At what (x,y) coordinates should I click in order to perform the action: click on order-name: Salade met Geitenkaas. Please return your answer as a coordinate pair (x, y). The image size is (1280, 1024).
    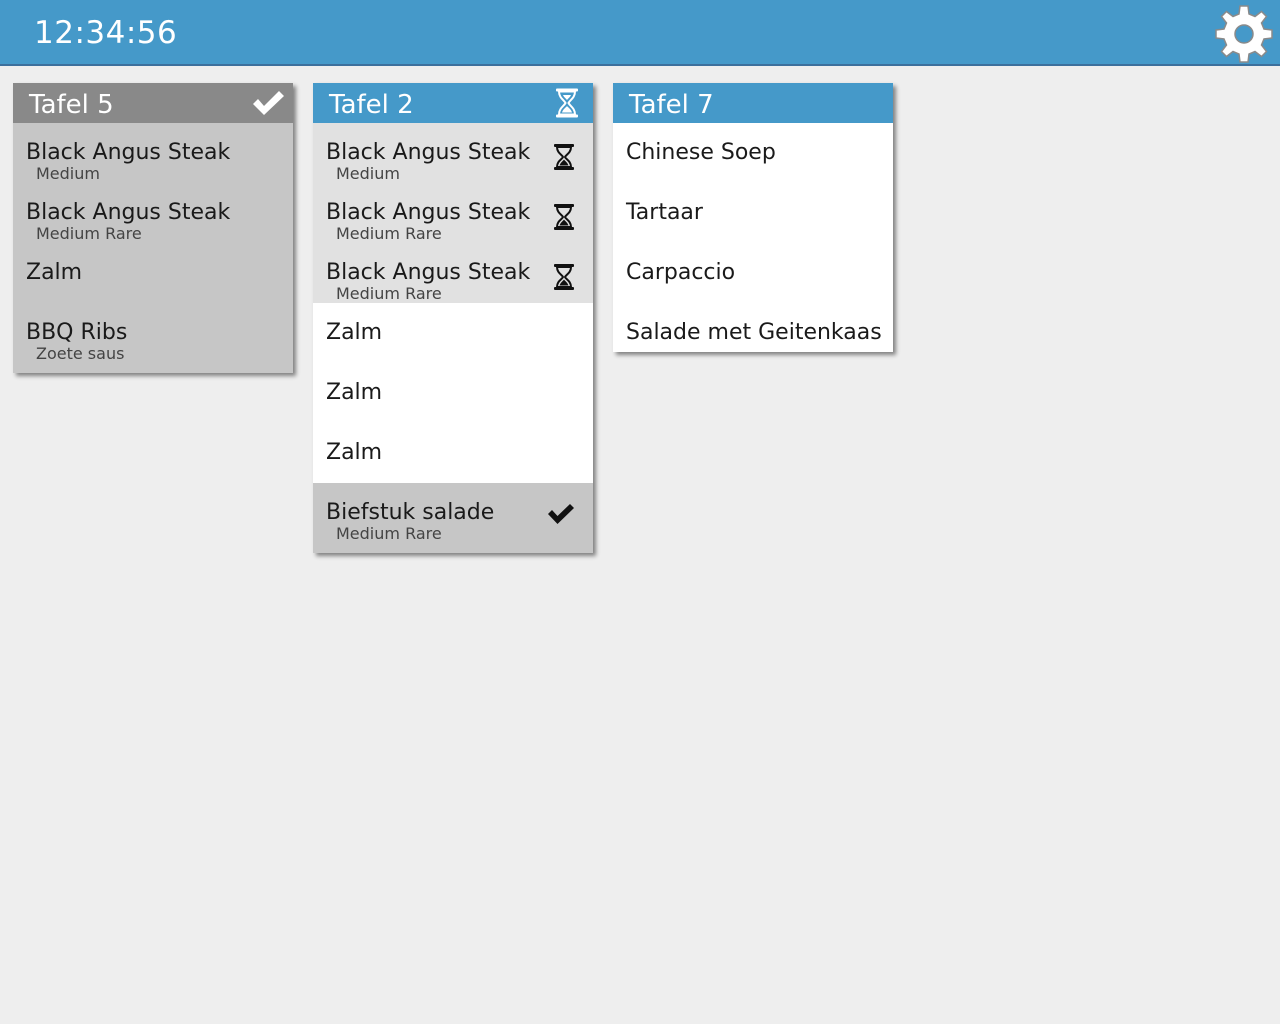
    Looking at the image, I should click on (754, 332).